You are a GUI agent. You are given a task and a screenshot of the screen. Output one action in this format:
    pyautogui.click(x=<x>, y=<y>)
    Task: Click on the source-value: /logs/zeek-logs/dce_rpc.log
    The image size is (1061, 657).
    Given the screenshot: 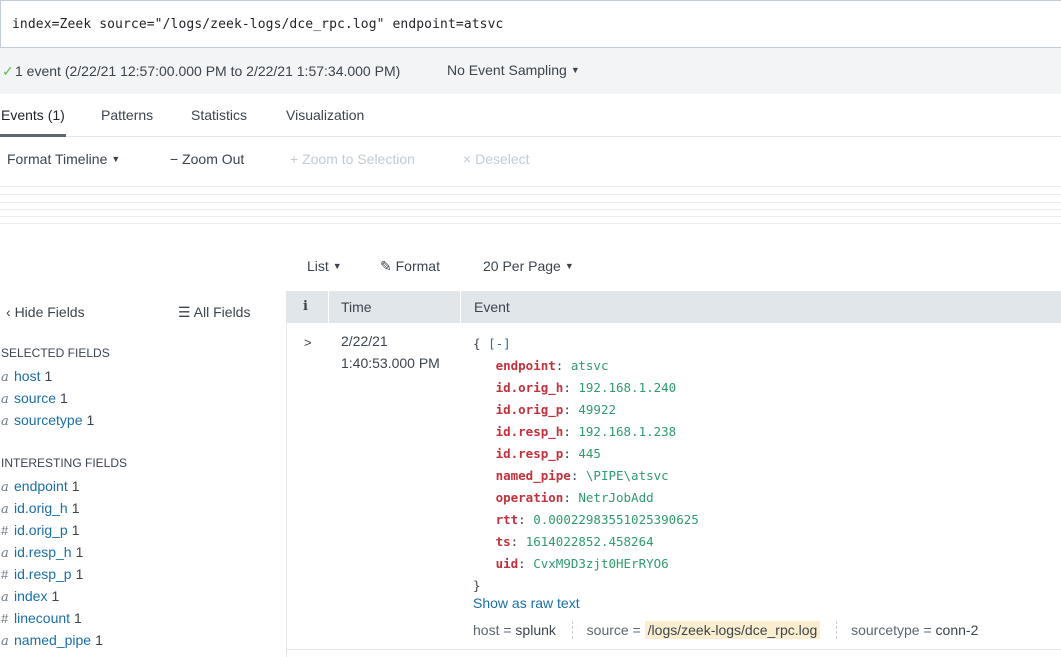 What is the action you would take?
    pyautogui.click(x=732, y=630)
    